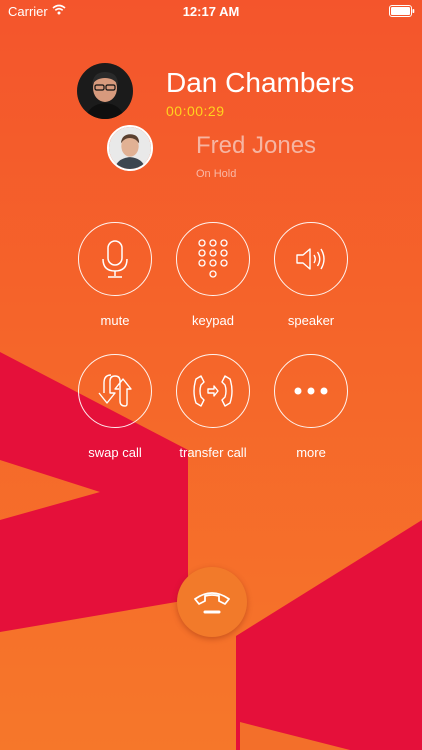 The height and width of the screenshot is (750, 422). I want to click on speaker-button: speaker, so click(311, 275).